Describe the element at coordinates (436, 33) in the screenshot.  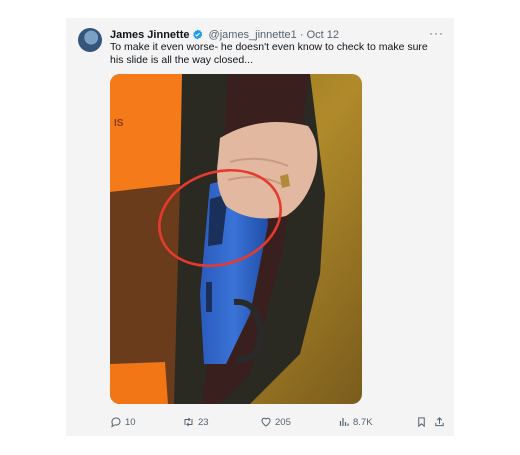
I see `more-options-icon: ···` at that location.